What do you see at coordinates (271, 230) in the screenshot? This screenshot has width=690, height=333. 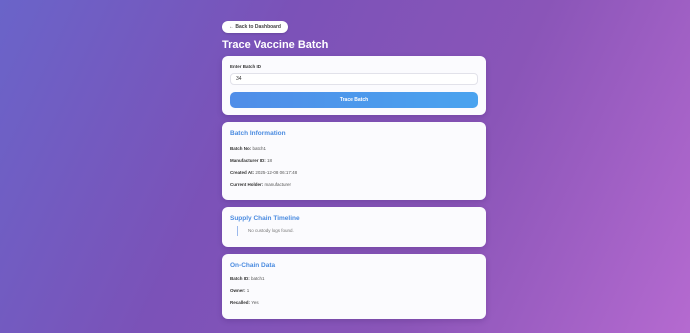 I see `timeline-empty-message: No custody logs found.` at bounding box center [271, 230].